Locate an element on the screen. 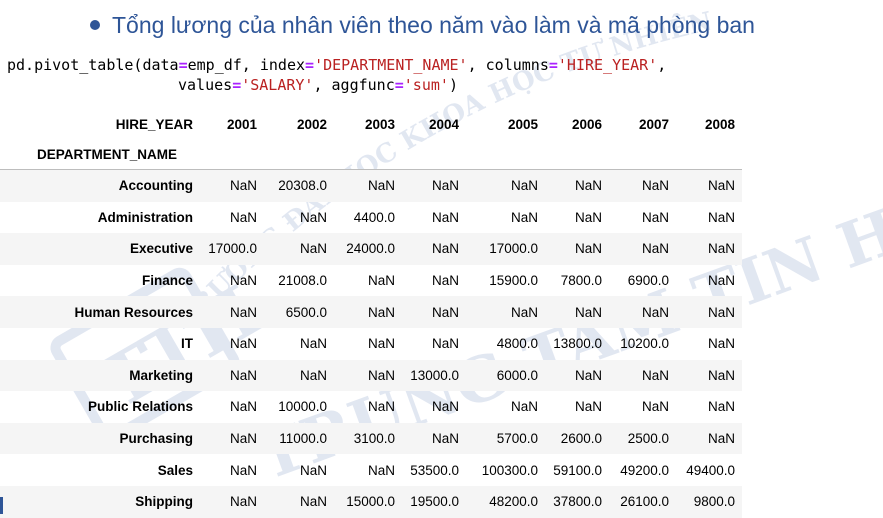 Image resolution: width=883 pixels, height=518 pixels. code-token: emp_df, index is located at coordinates (246, 65).